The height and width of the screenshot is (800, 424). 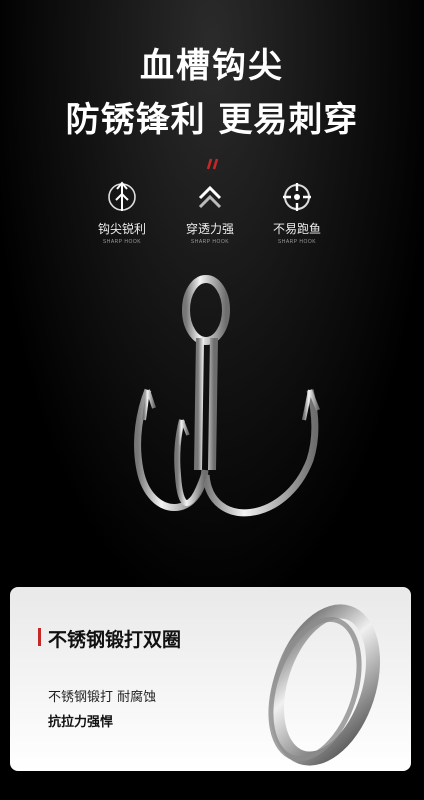 What do you see at coordinates (210, 197) in the screenshot?
I see `chevron-up-icon` at bounding box center [210, 197].